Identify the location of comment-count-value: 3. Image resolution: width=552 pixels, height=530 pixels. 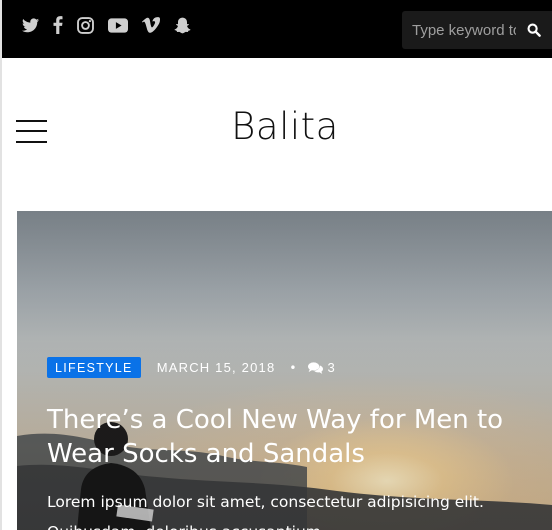
(331, 367).